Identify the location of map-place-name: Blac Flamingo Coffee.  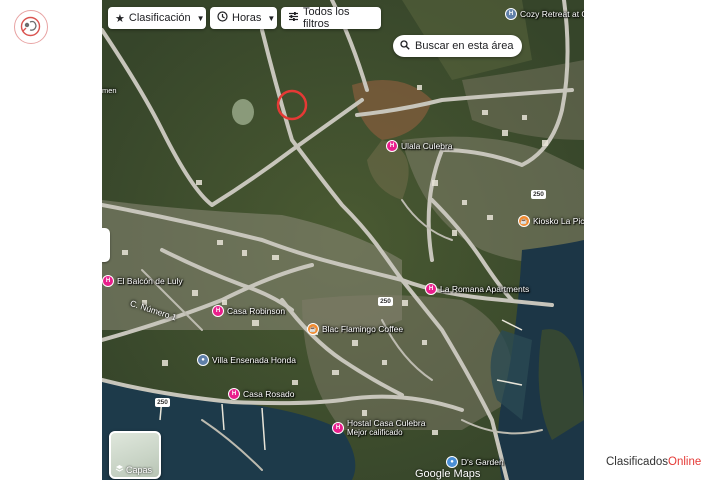
(363, 329).